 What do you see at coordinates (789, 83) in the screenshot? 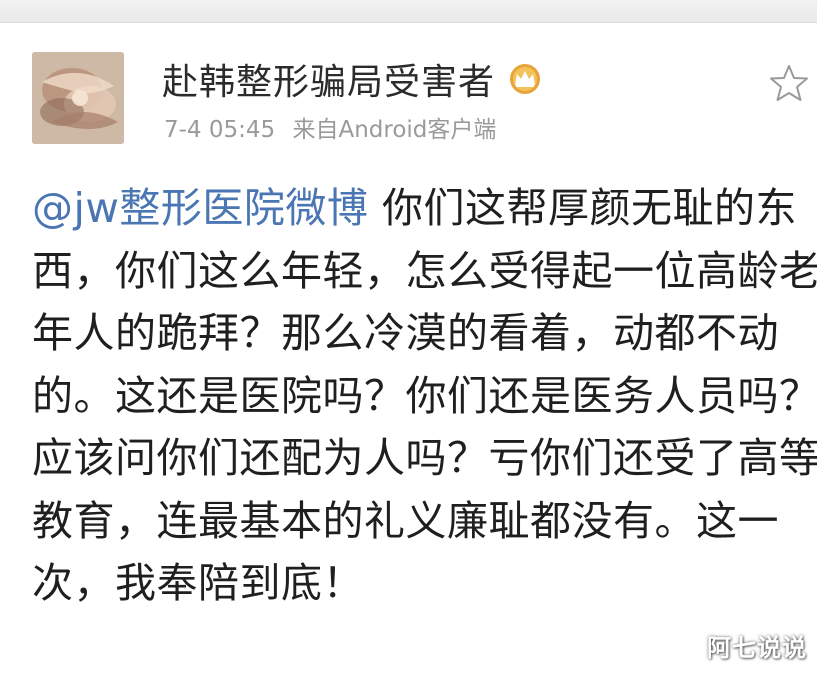
I see `star-icon` at bounding box center [789, 83].